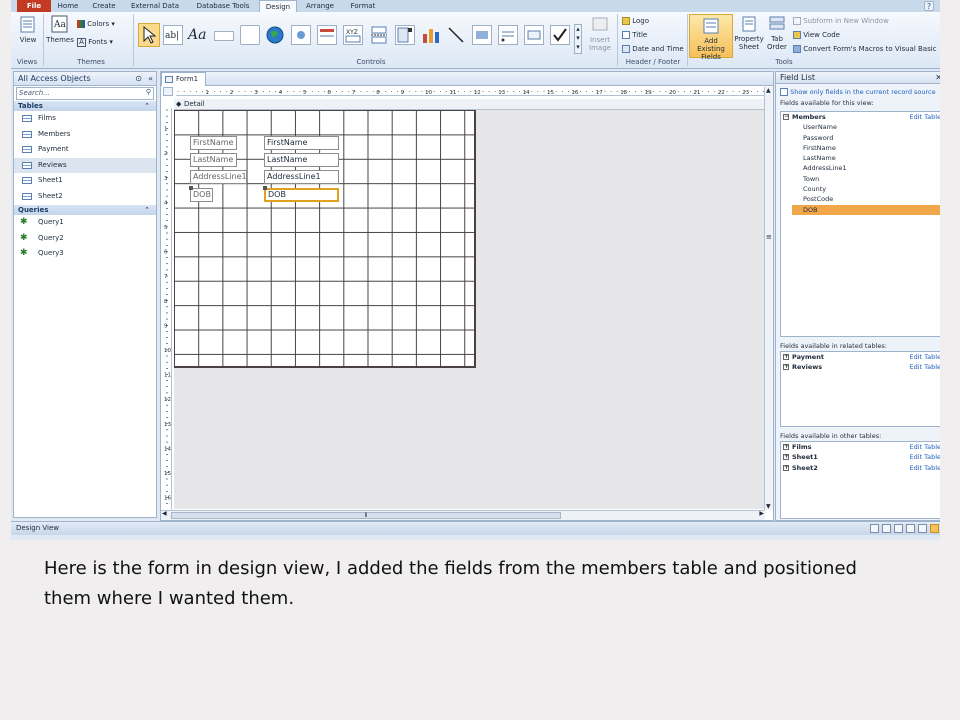 This screenshot has width=960, height=720. Describe the element at coordinates (860, 367) in the screenshot. I see `field-table-row: + Reviews Edit Table` at that location.